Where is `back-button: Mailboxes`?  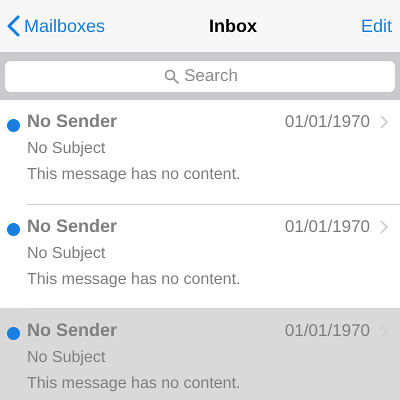 back-button: Mailboxes is located at coordinates (56, 26).